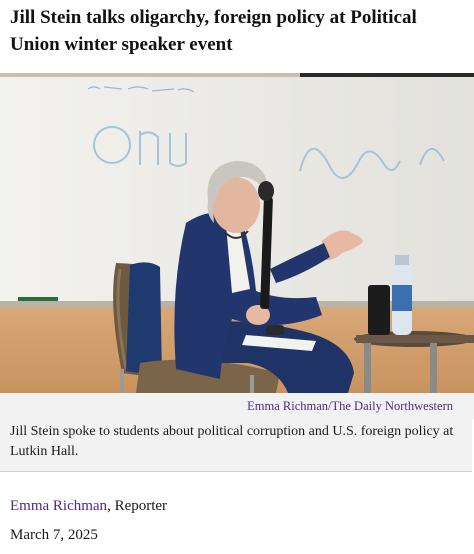 Image resolution: width=474 pixels, height=554 pixels. What do you see at coordinates (350, 406) in the screenshot?
I see `photo-credit: Emma Richman/The Daily Northwestern` at bounding box center [350, 406].